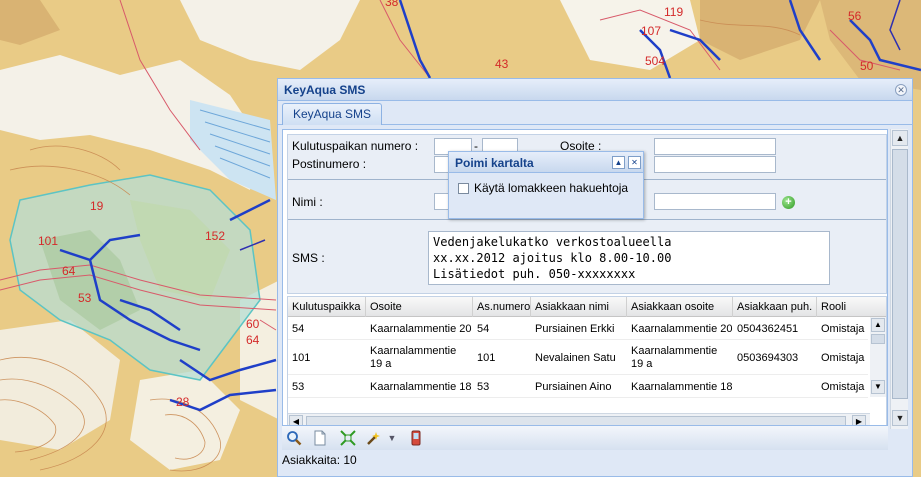 The image size is (921, 477). What do you see at coordinates (595, 90) in the screenshot?
I see `window-header: KeyAqua SMS ✕` at bounding box center [595, 90].